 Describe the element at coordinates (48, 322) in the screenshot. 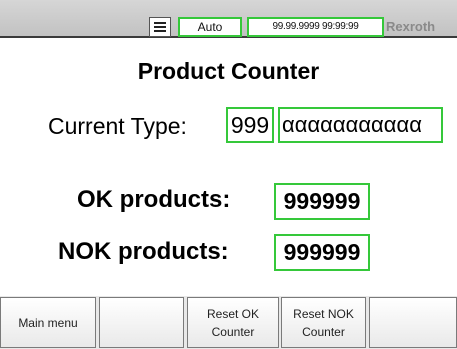

I see `main-menu-button: Main menu` at that location.